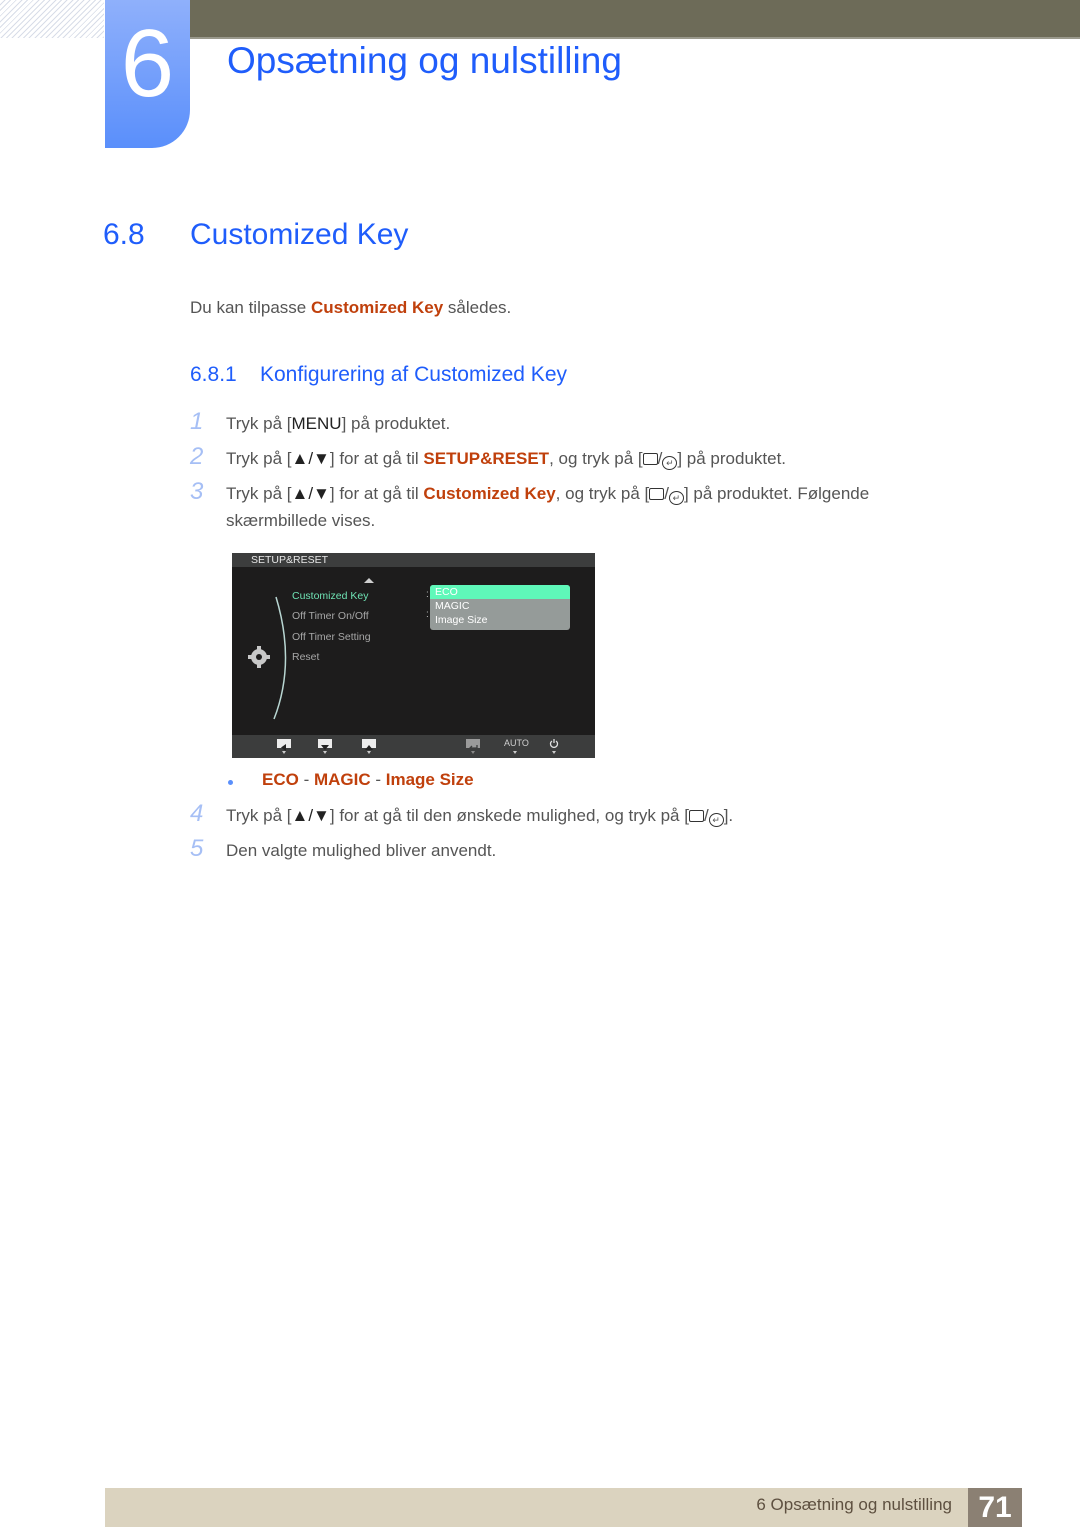 The image size is (1080, 1528). What do you see at coordinates (489, 493) in the screenshot?
I see `customized-key-highlight: Customized Key` at bounding box center [489, 493].